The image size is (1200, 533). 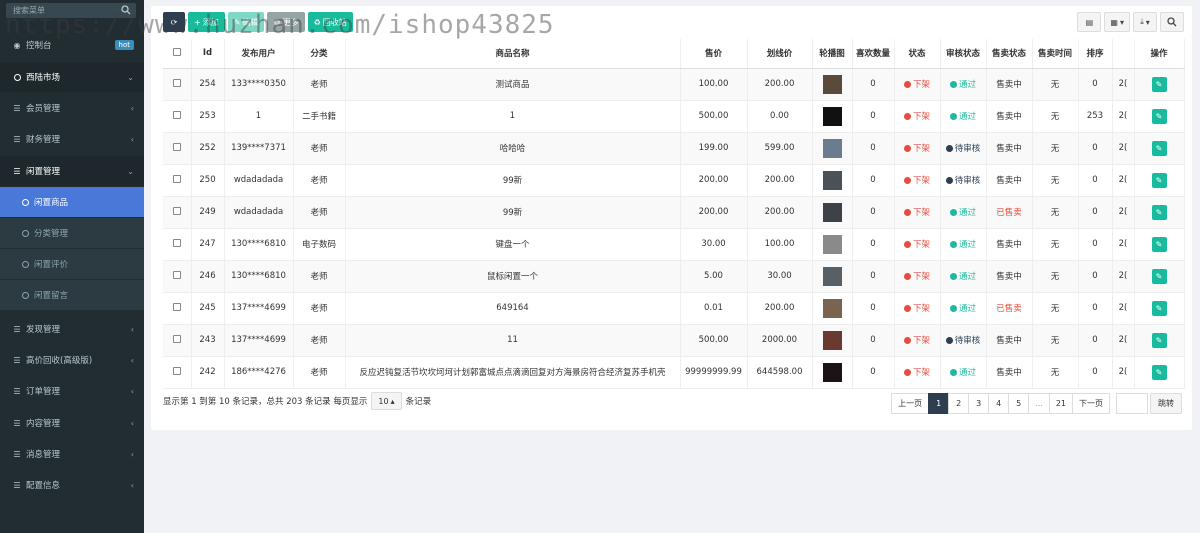 What do you see at coordinates (959, 403) in the screenshot?
I see `page-2-button: 2` at bounding box center [959, 403].